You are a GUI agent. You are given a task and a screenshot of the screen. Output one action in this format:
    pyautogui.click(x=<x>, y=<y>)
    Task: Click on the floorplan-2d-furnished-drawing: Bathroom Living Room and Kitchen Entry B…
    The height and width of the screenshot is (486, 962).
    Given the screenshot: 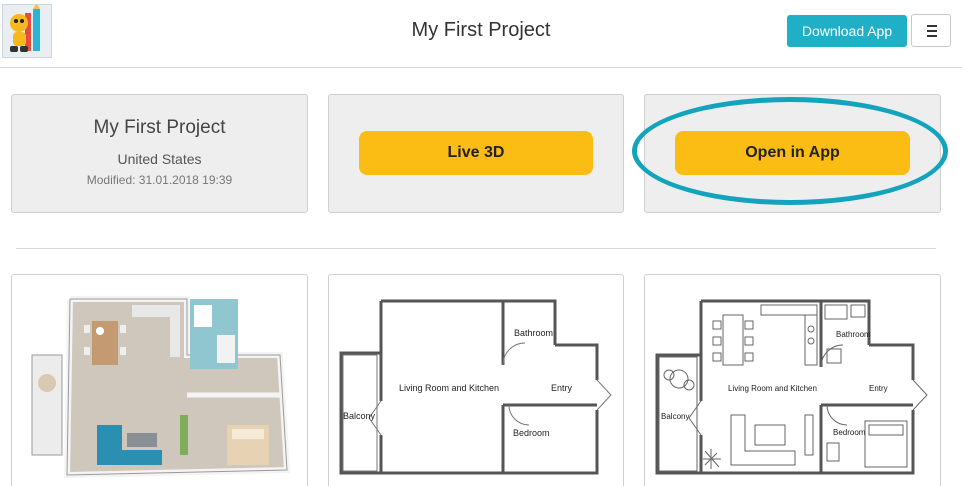 What is the action you would take?
    pyautogui.click(x=791, y=387)
    